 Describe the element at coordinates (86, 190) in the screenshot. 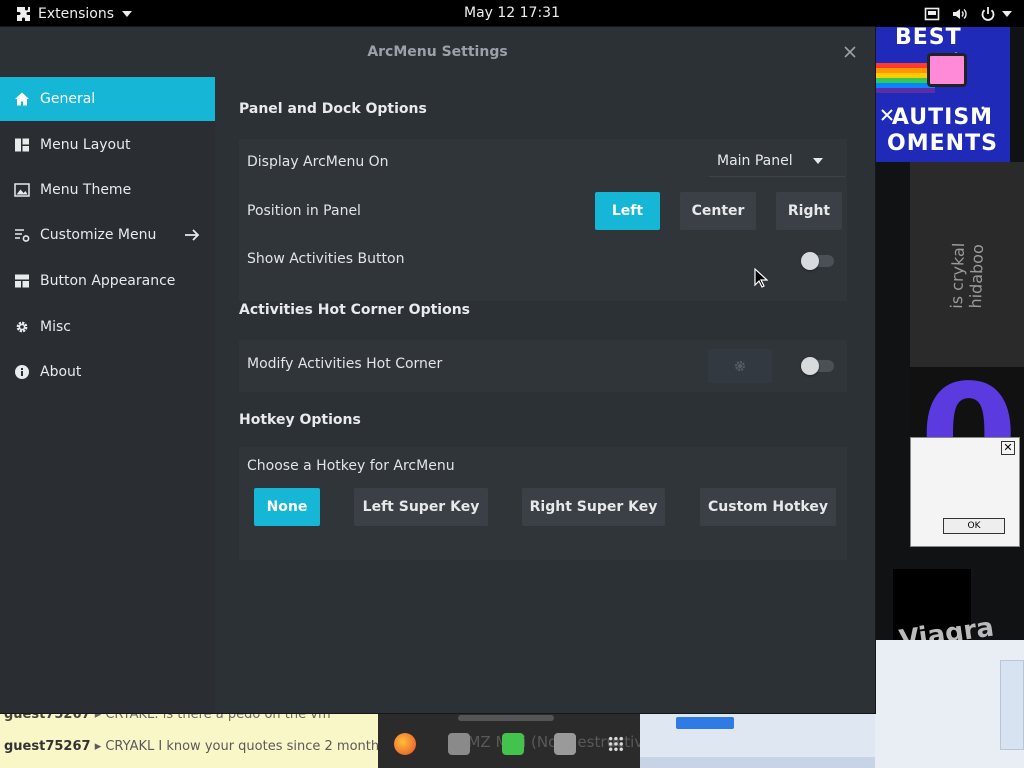

I see `sidebar-item-label: Menu Theme` at that location.